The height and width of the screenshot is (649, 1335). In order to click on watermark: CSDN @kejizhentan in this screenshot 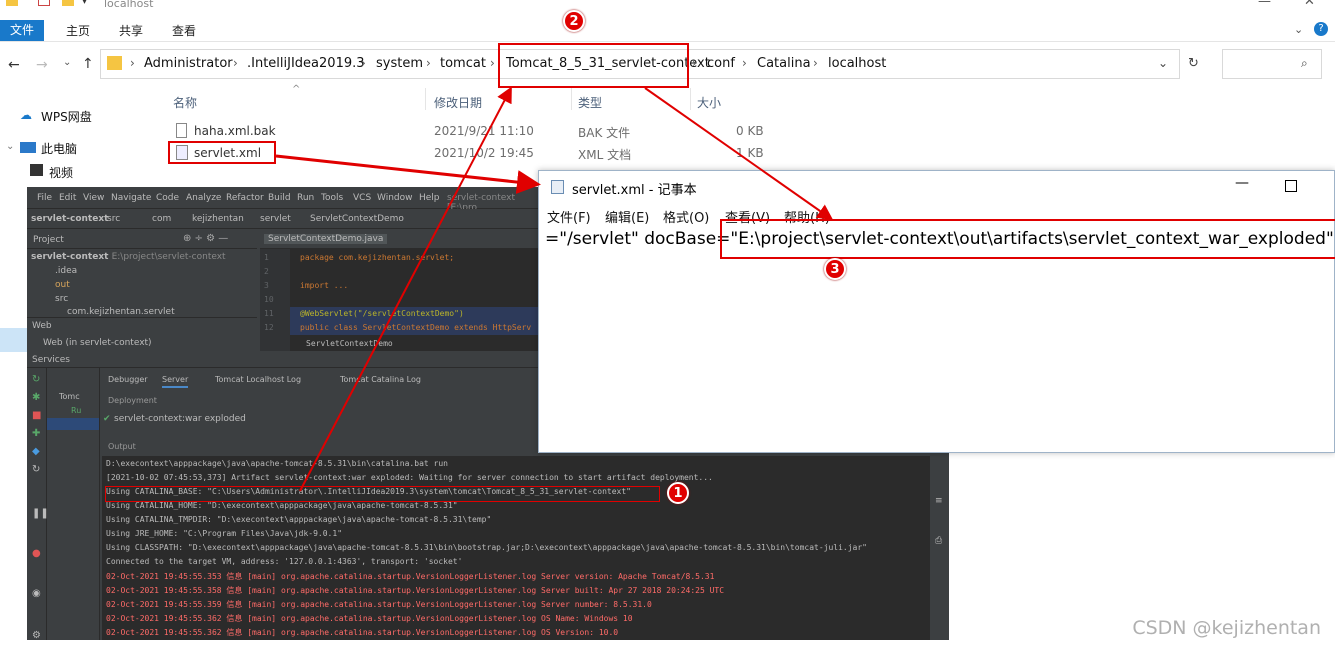, I will do `click(1226, 628)`.